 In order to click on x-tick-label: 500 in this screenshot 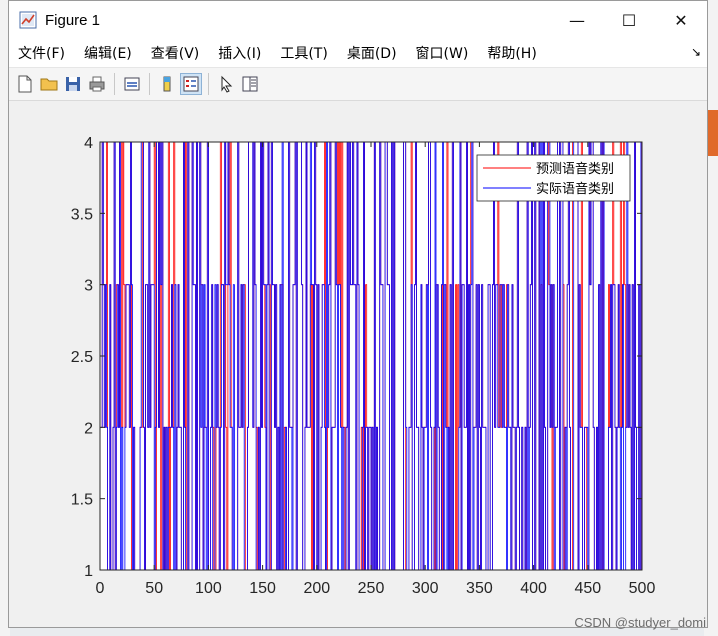, I will do `click(642, 588)`.